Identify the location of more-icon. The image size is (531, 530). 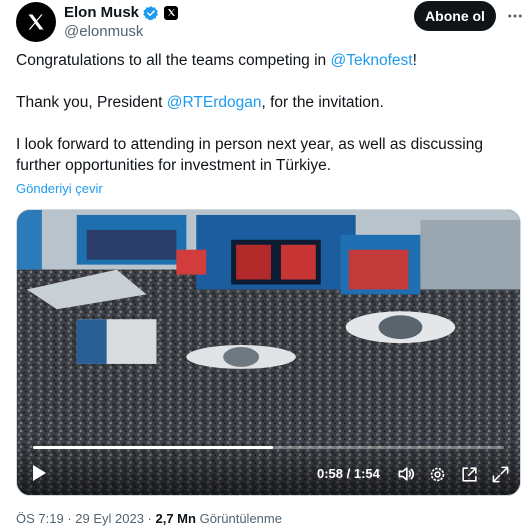
(515, 16).